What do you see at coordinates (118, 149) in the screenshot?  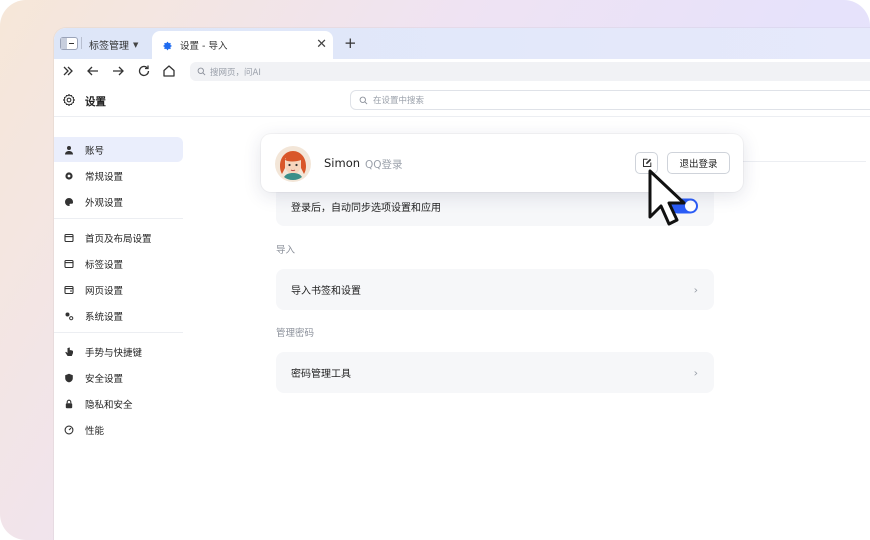 I see `sidebar-item-account: 账号` at bounding box center [118, 149].